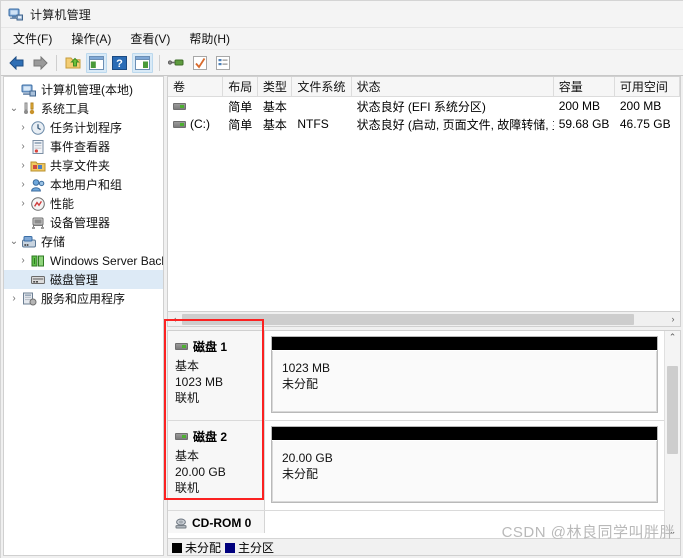 This screenshot has height=558, width=683. I want to click on export-list-icon, so click(222, 63).